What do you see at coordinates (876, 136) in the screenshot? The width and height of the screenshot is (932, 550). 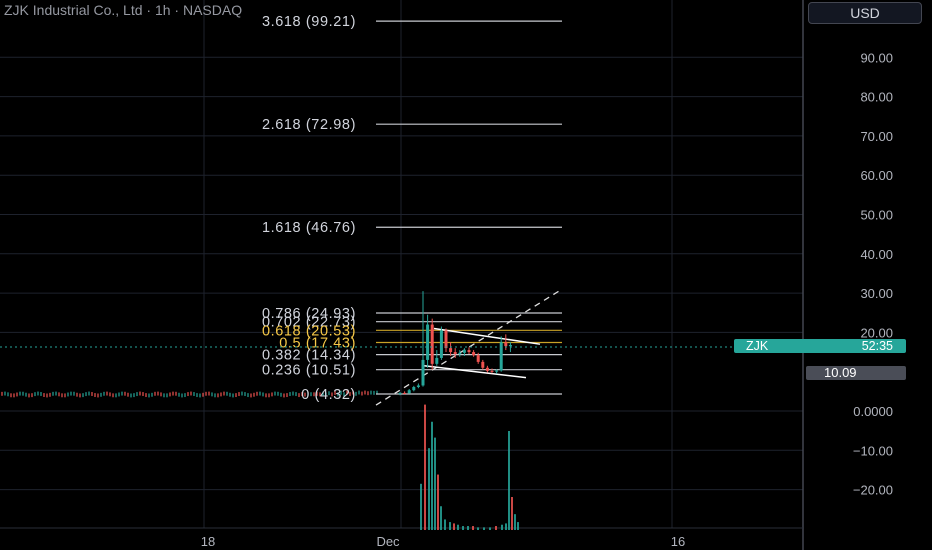 I see `price-axis-label: 70.00` at bounding box center [876, 136].